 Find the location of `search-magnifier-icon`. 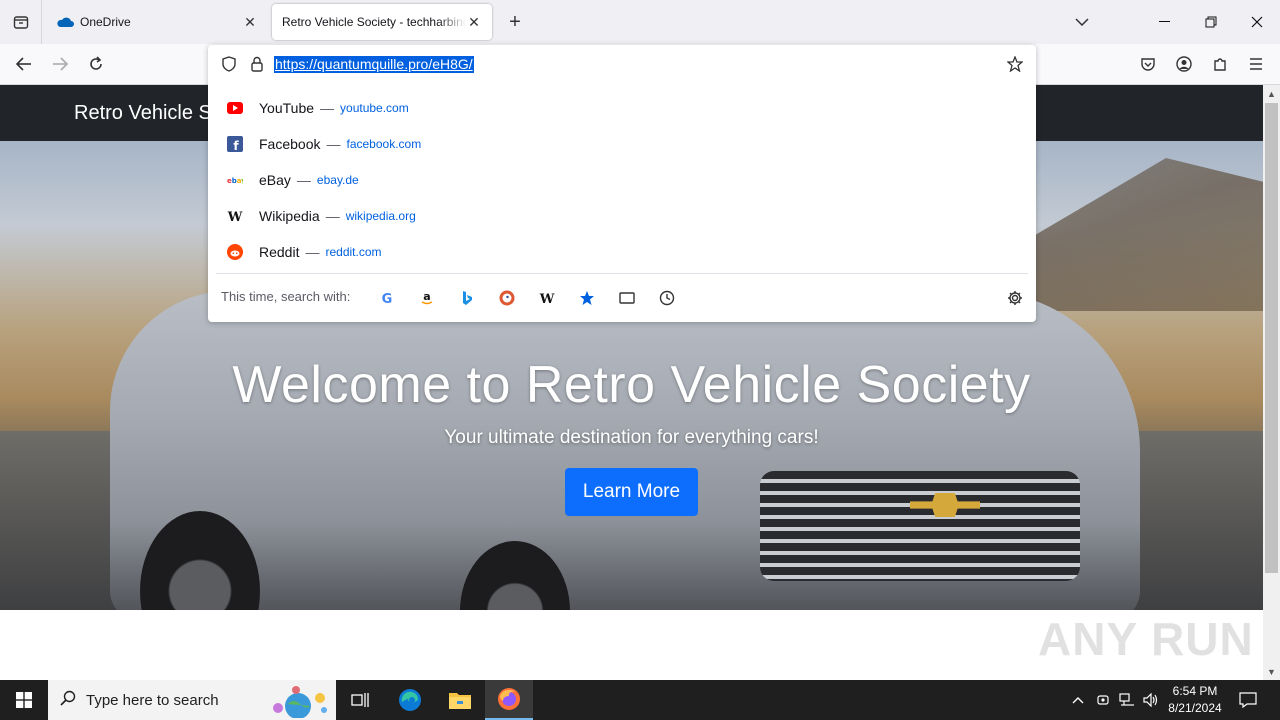

search-magnifier-icon is located at coordinates (68, 700).